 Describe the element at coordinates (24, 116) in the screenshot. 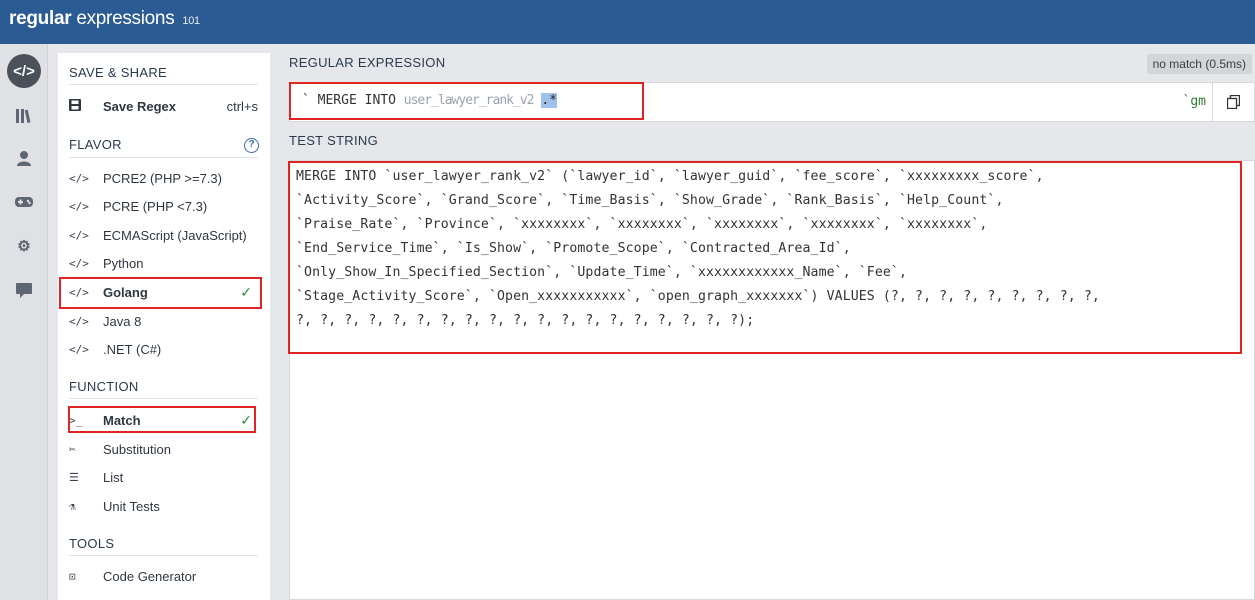

I see `library-icon` at that location.